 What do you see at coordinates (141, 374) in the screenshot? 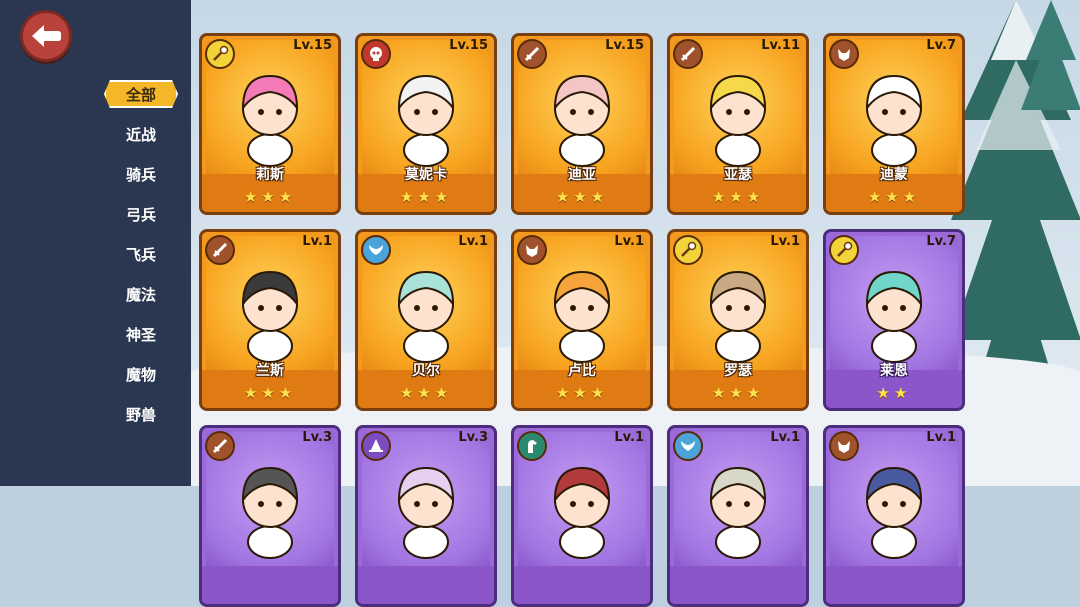
I see `filter-tab: 魔物` at bounding box center [141, 374].